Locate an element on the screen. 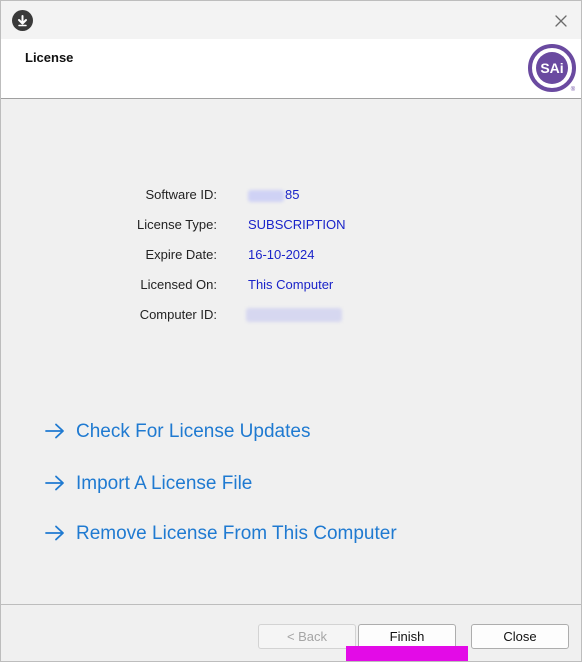 The height and width of the screenshot is (662, 582). link-label: Remove License From This Computer is located at coordinates (236, 533).